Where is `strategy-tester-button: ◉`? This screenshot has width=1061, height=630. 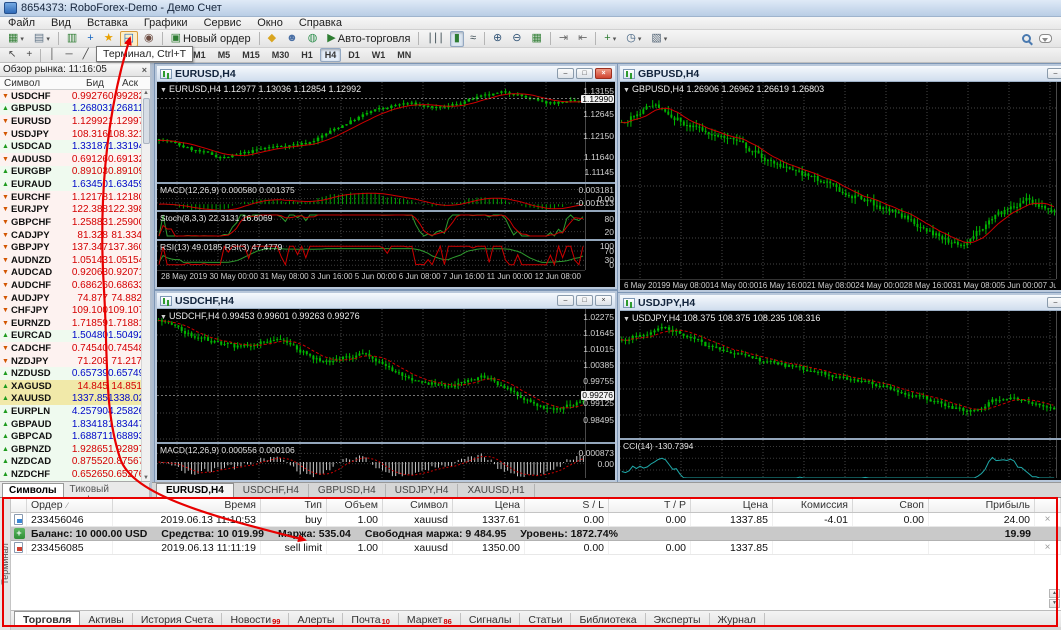 strategy-tester-button: ◉ is located at coordinates (149, 39).